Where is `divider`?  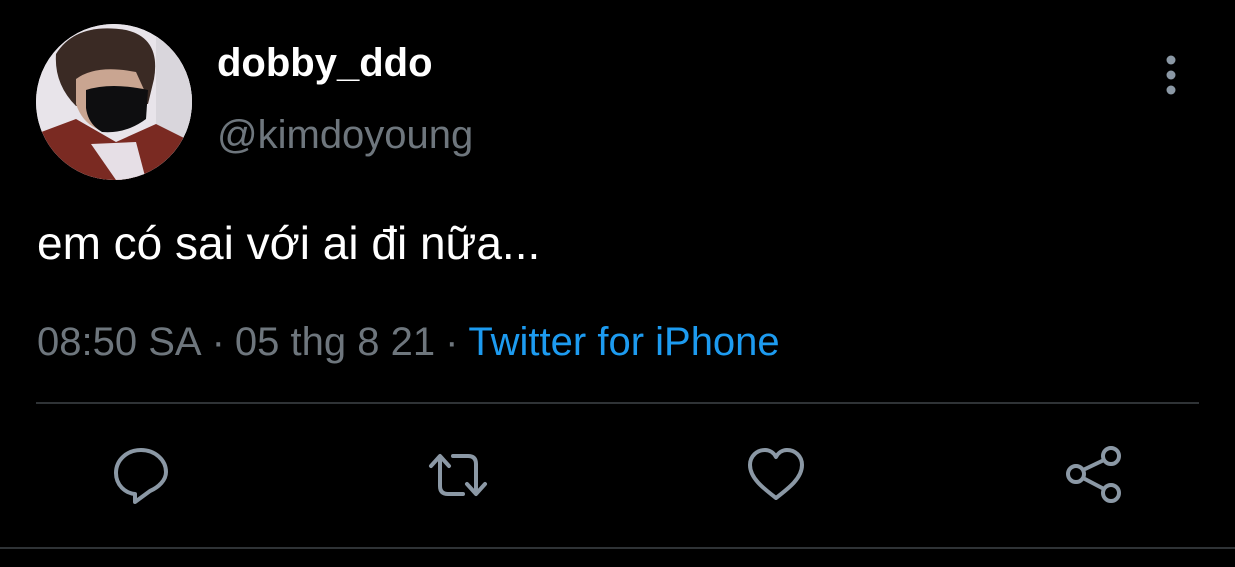 divider is located at coordinates (617, 403).